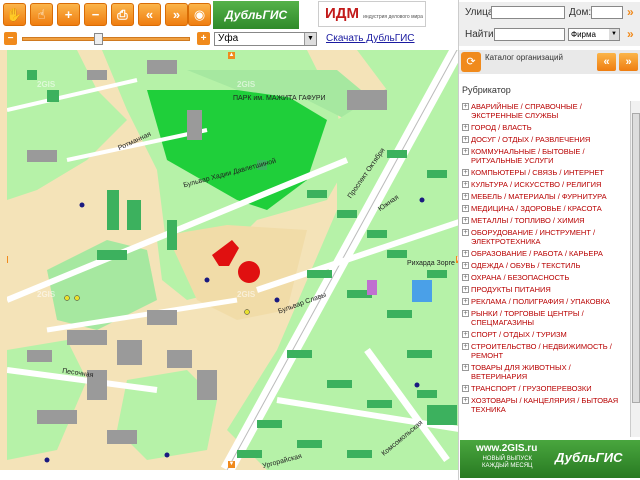 This screenshot has height=480, width=640. What do you see at coordinates (528, 12) in the screenshot?
I see `street-input` at bounding box center [528, 12].